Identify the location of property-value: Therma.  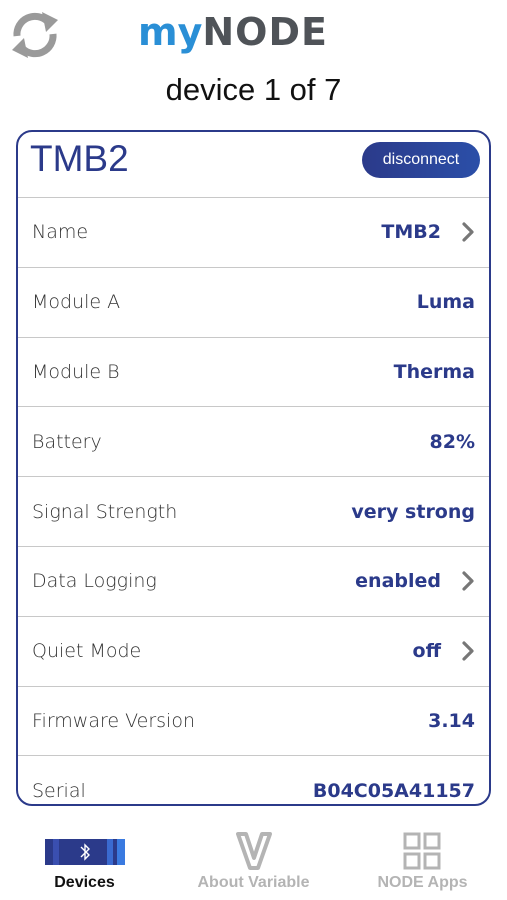
(434, 371).